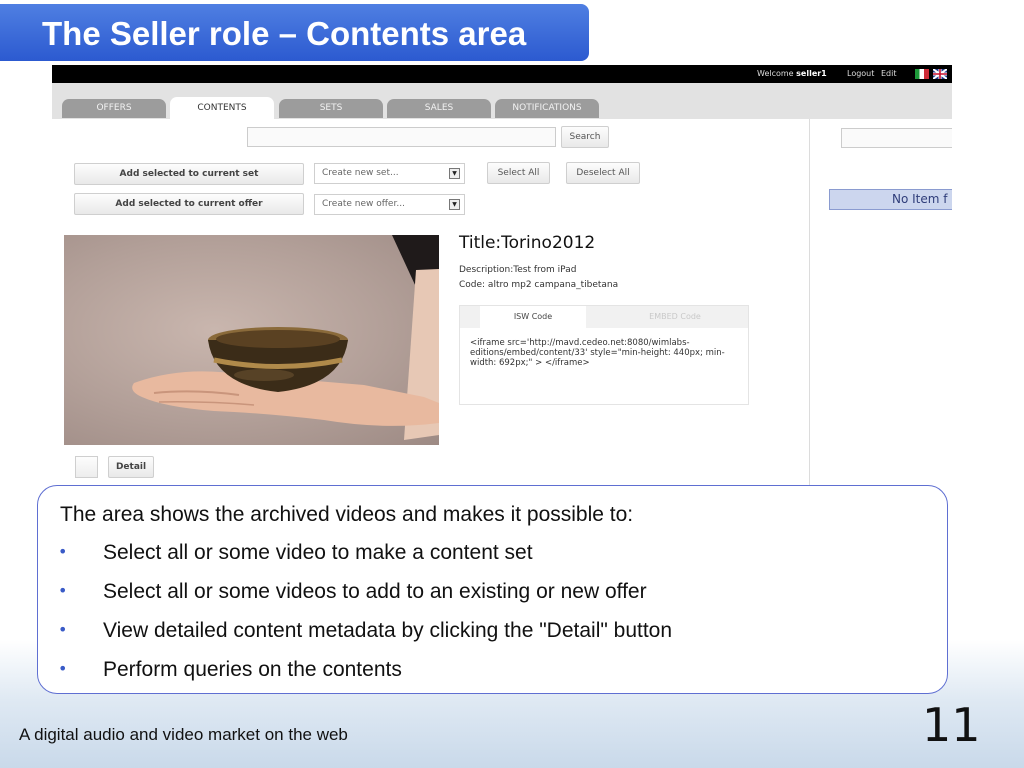 This screenshot has width=1024, height=768. Describe the element at coordinates (284, 33) in the screenshot. I see `slide-title: The Seller role – Contents area` at that location.